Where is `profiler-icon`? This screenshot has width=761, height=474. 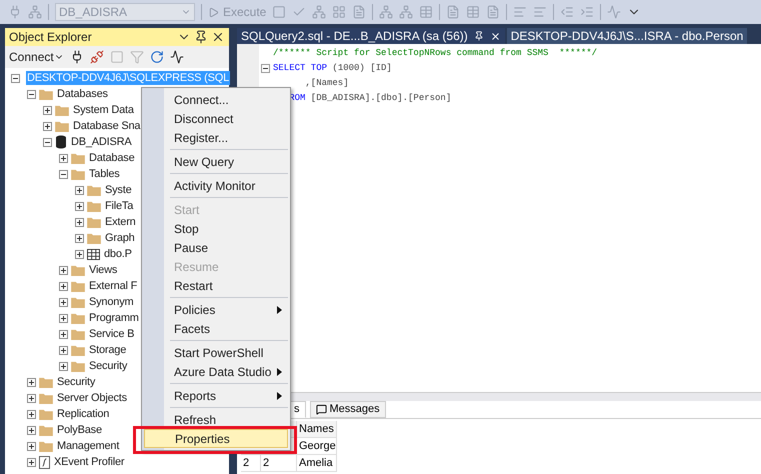
profiler-icon is located at coordinates (44, 462).